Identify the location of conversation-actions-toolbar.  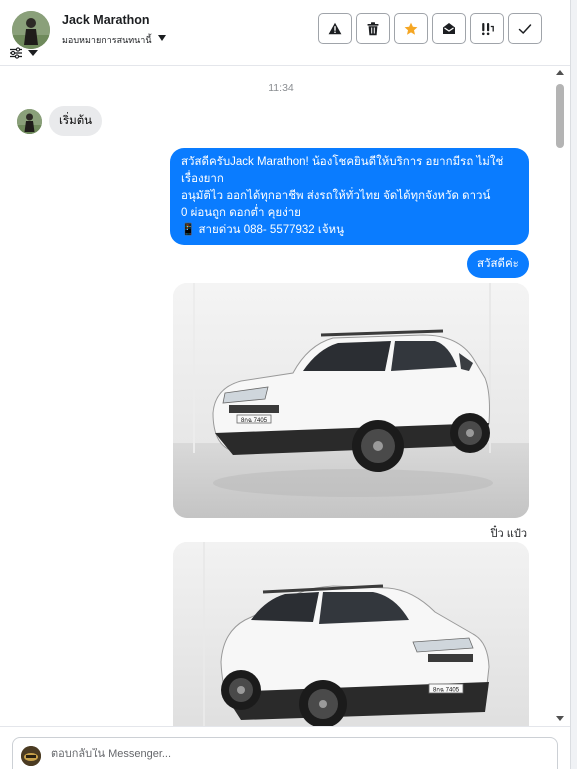
(430, 28).